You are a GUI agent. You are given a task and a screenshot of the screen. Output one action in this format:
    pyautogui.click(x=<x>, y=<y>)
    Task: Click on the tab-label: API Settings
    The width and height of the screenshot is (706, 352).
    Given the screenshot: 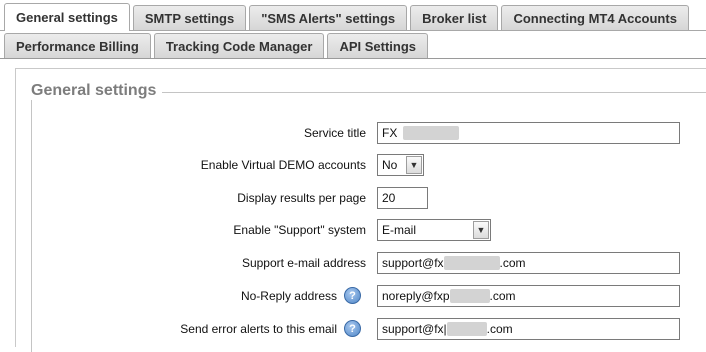 What is the action you would take?
    pyautogui.click(x=378, y=46)
    